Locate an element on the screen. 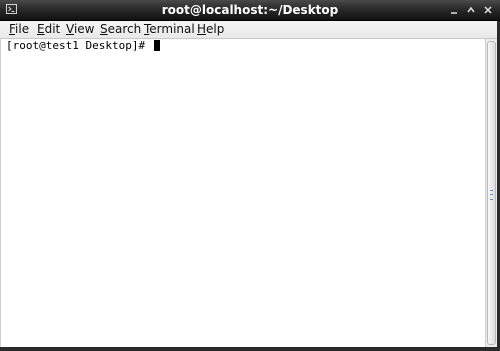  window-border-bottom is located at coordinates (250, 349).